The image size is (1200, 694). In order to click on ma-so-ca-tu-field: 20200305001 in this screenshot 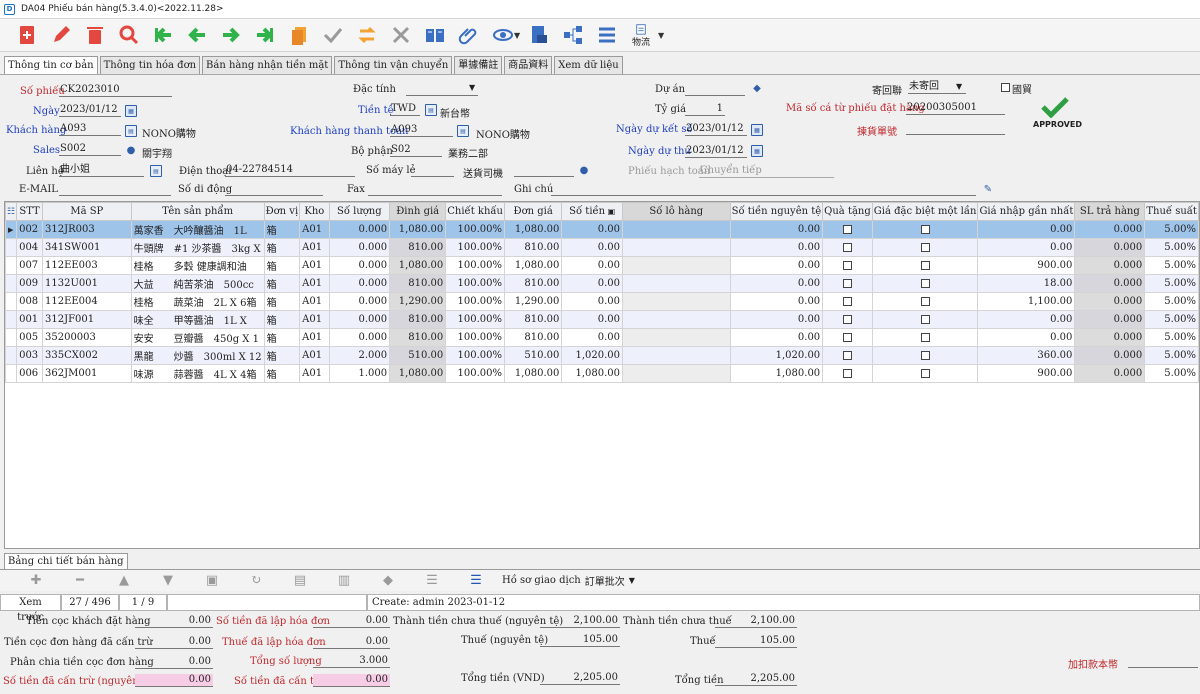, I will do `click(955, 108)`.